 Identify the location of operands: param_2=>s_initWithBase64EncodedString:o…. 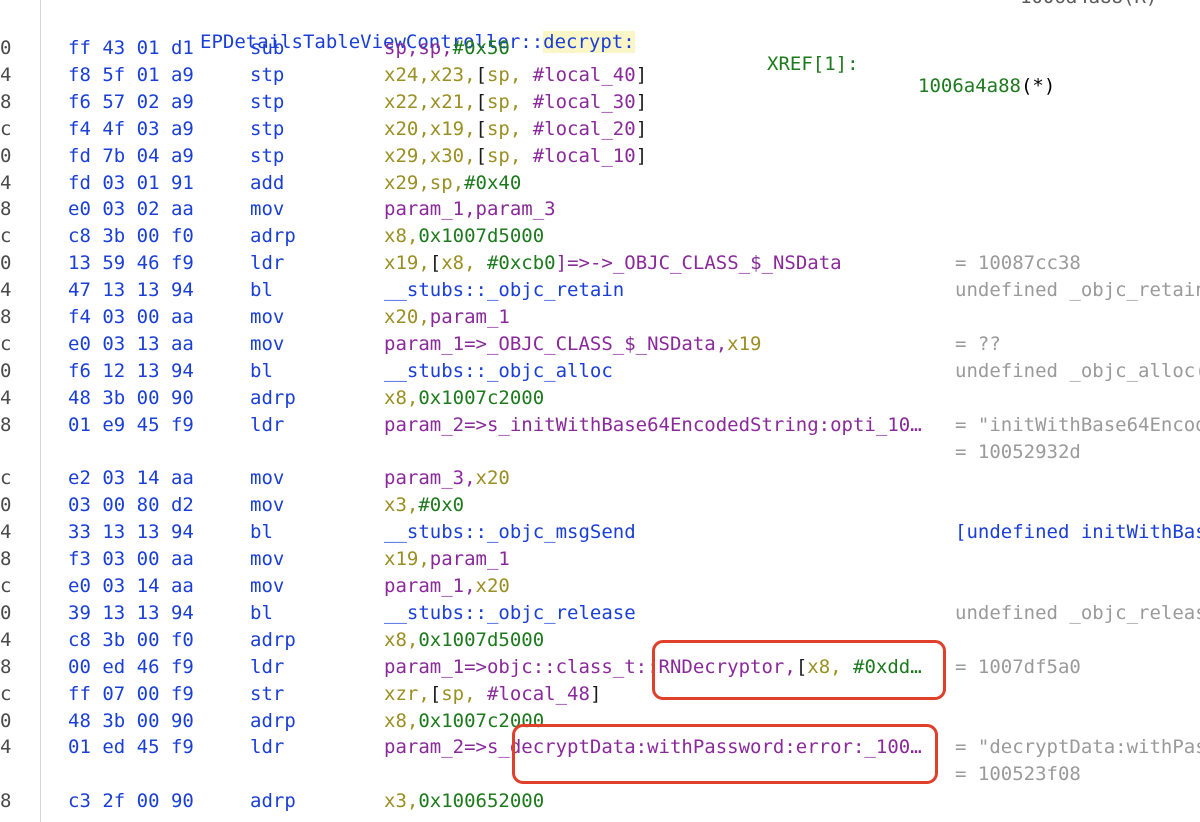
(653, 425).